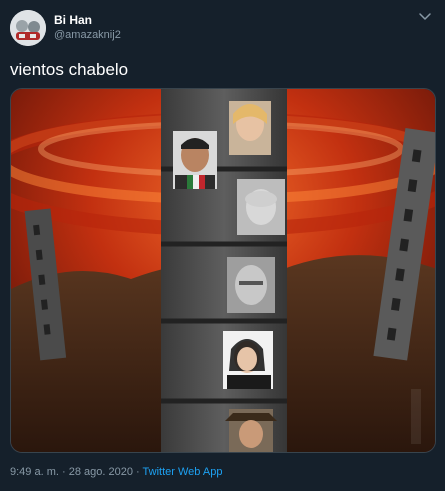  I want to click on author-handle: @amazaknij2, so click(87, 35).